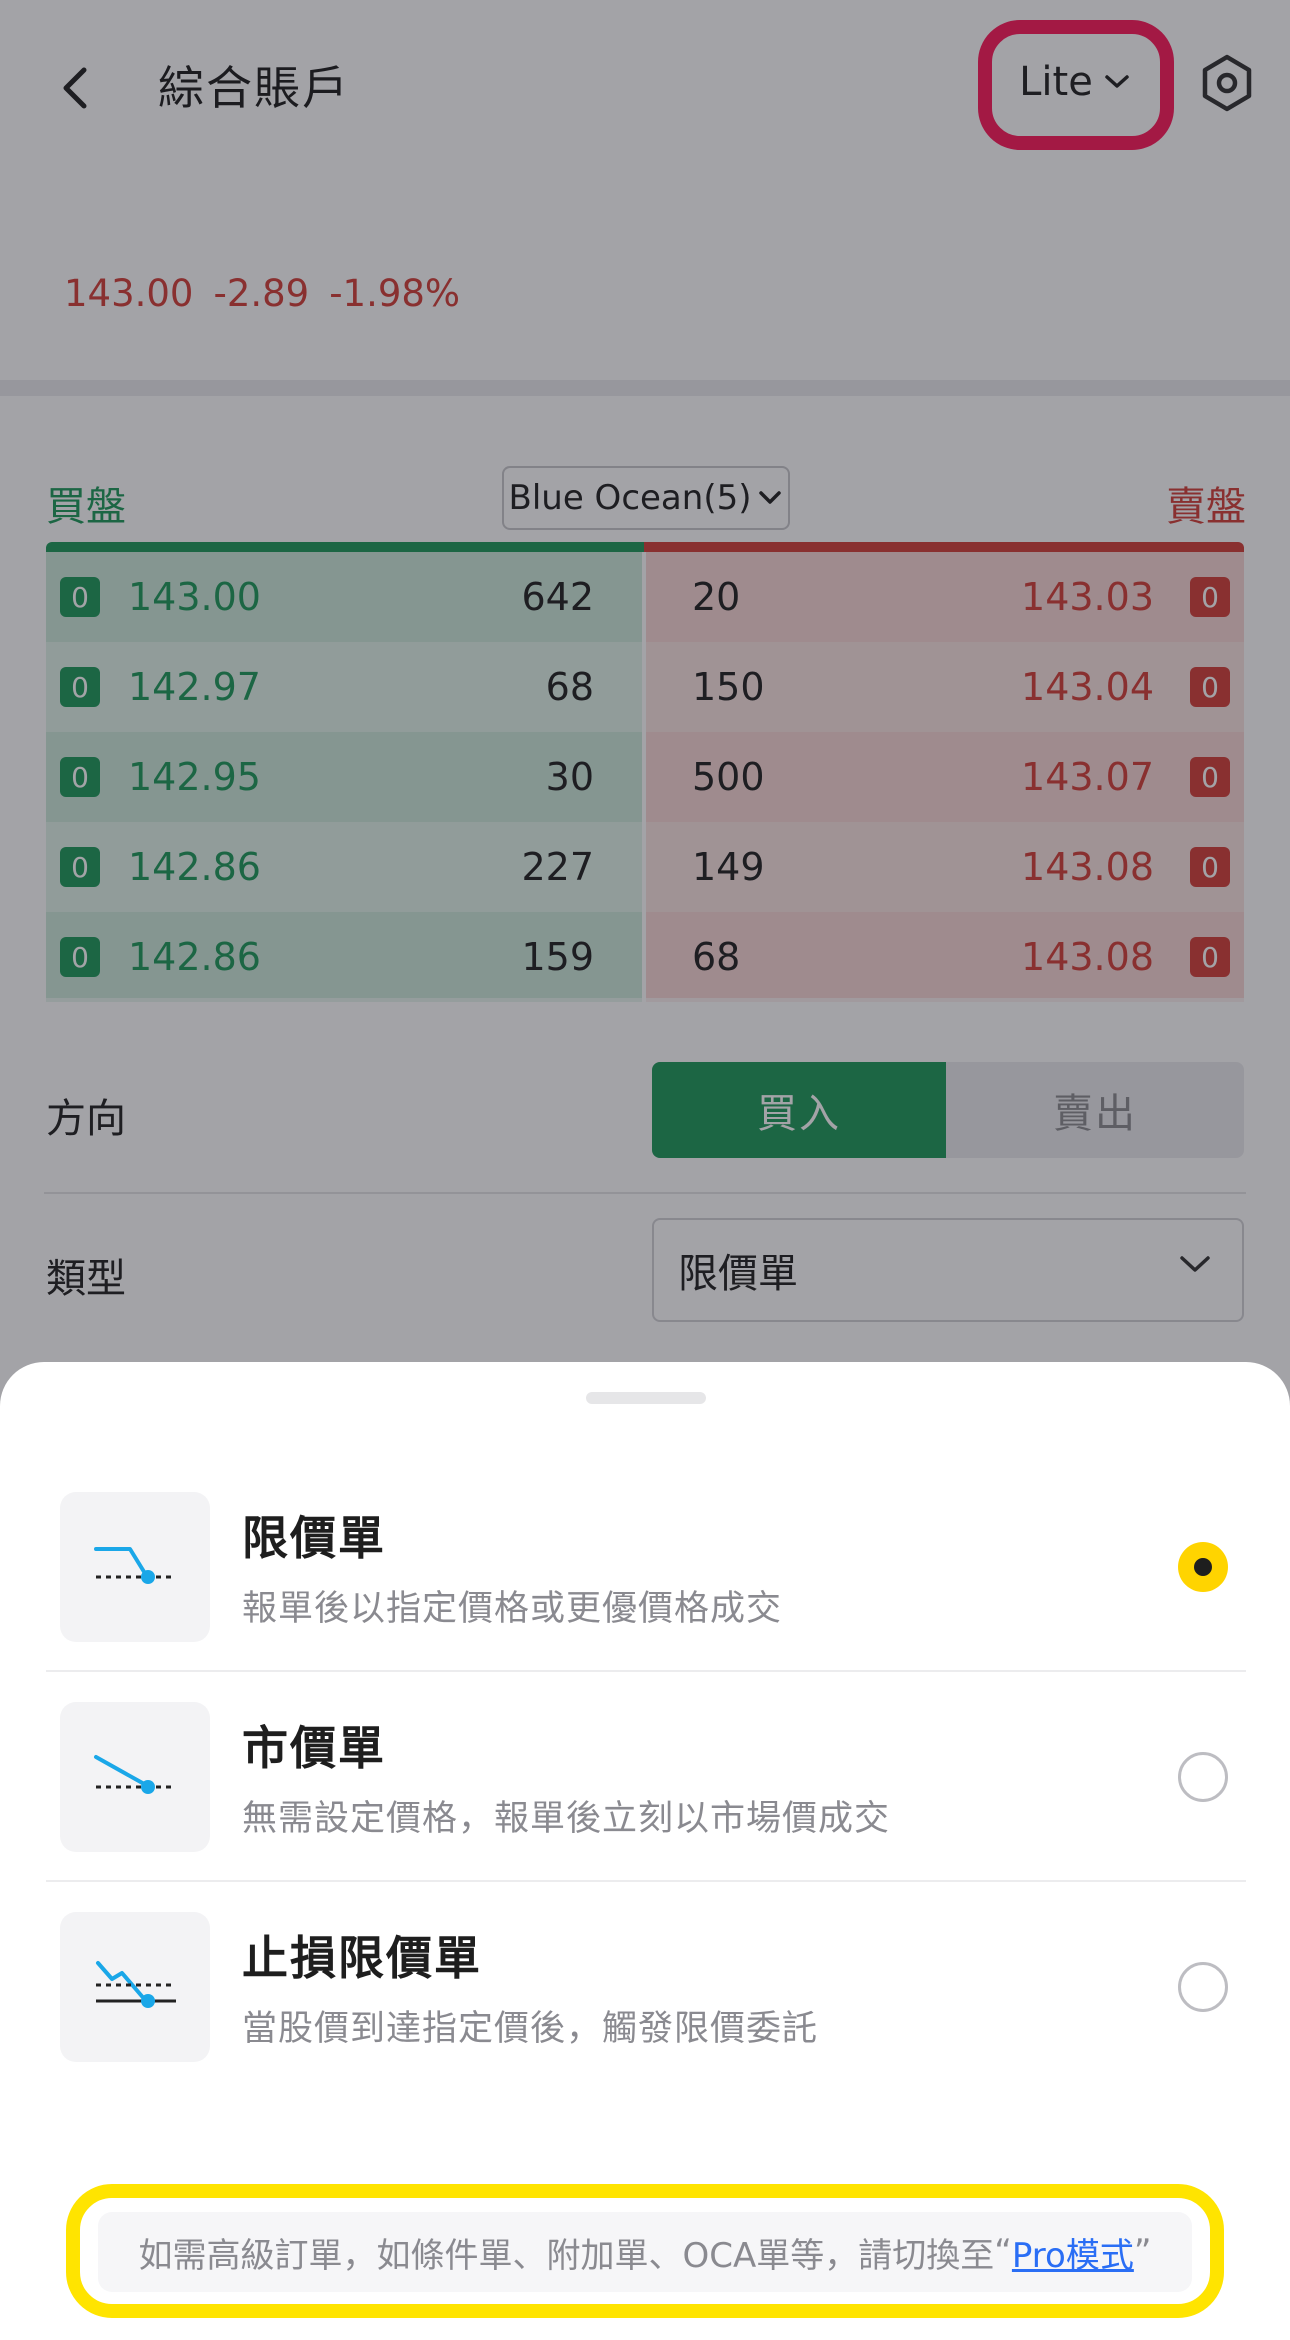 The width and height of the screenshot is (1290, 2340). I want to click on option-description: 無需設定價格，報單後立刻以市場價成交, so click(566, 1819).